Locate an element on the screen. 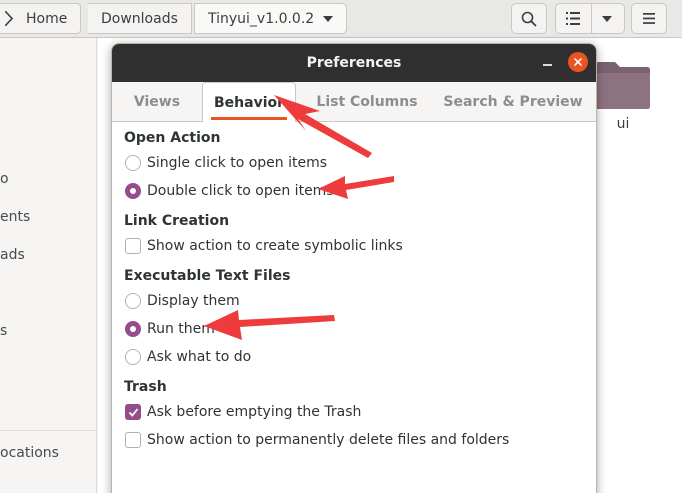 Image resolution: width=682 pixels, height=493 pixels. path-home-button: Home is located at coordinates (41, 18).